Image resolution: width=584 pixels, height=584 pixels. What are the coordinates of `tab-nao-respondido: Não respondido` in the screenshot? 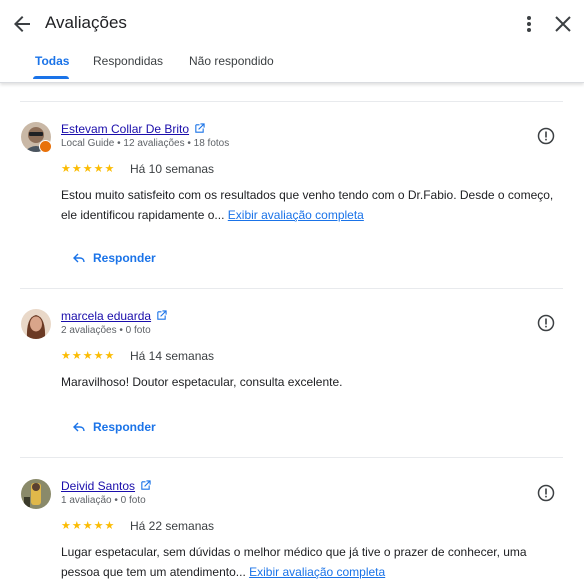 It's located at (231, 61).